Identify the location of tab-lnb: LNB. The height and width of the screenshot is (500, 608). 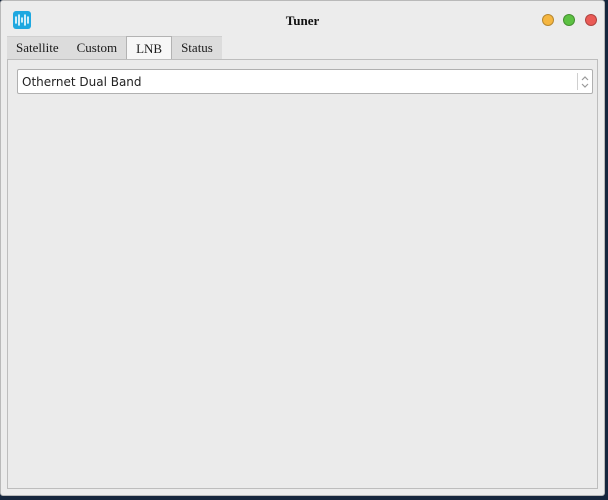
(149, 48).